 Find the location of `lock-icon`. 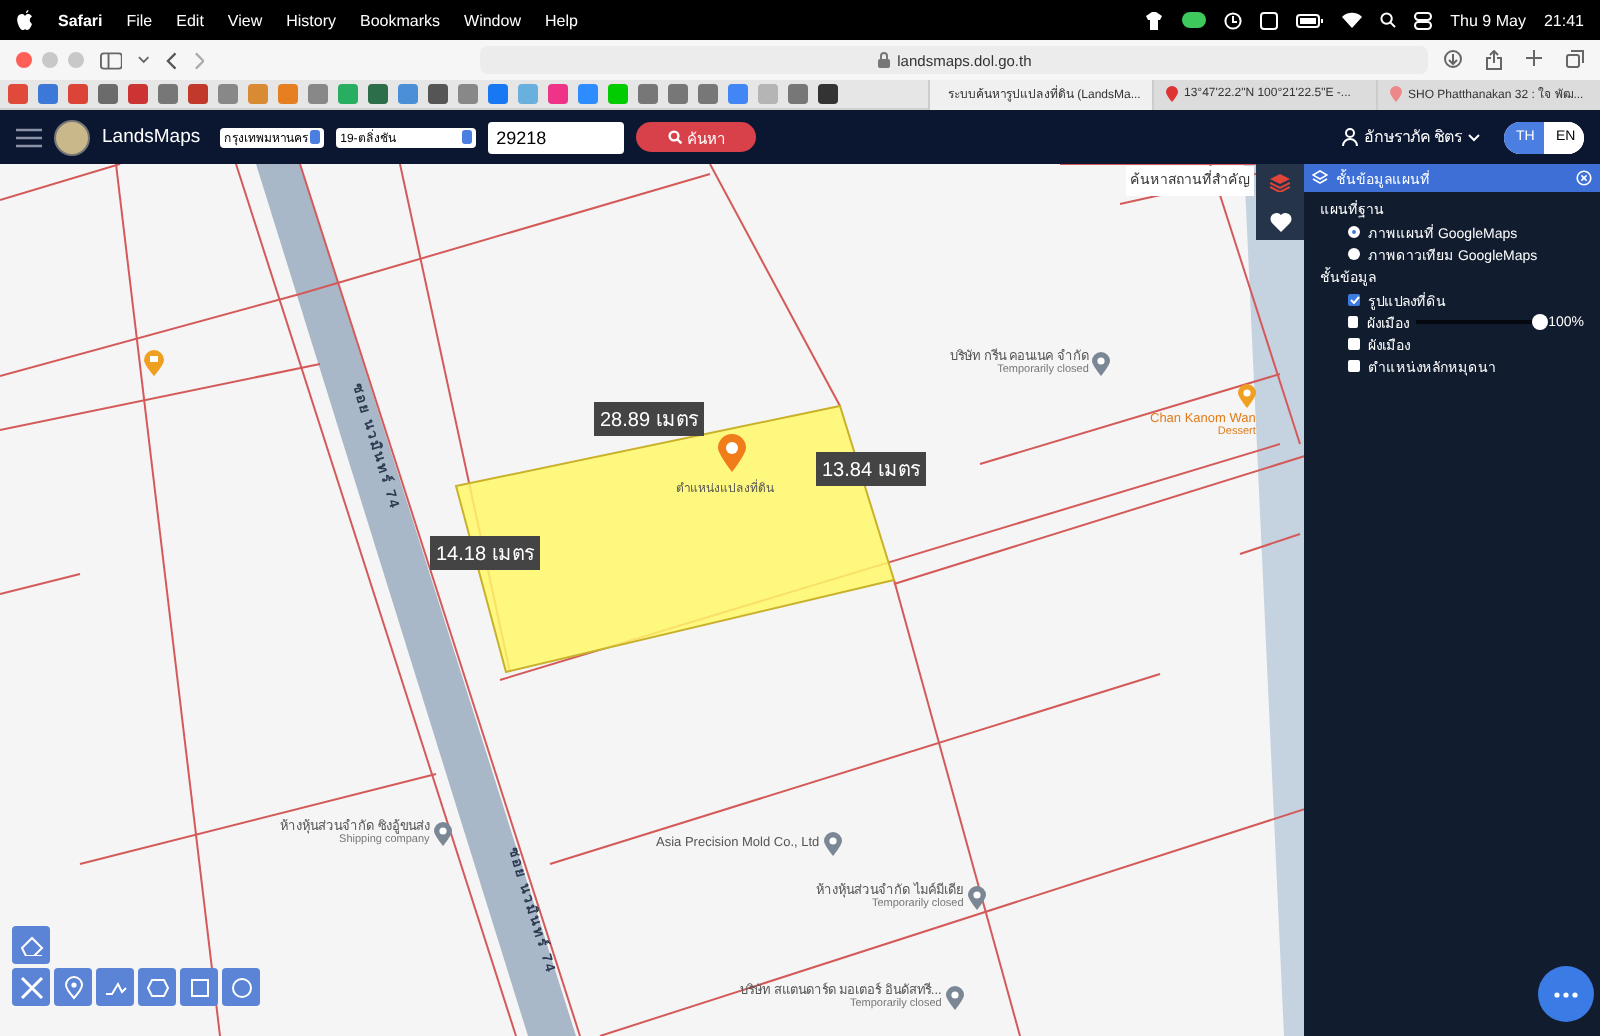

lock-icon is located at coordinates (883, 60).